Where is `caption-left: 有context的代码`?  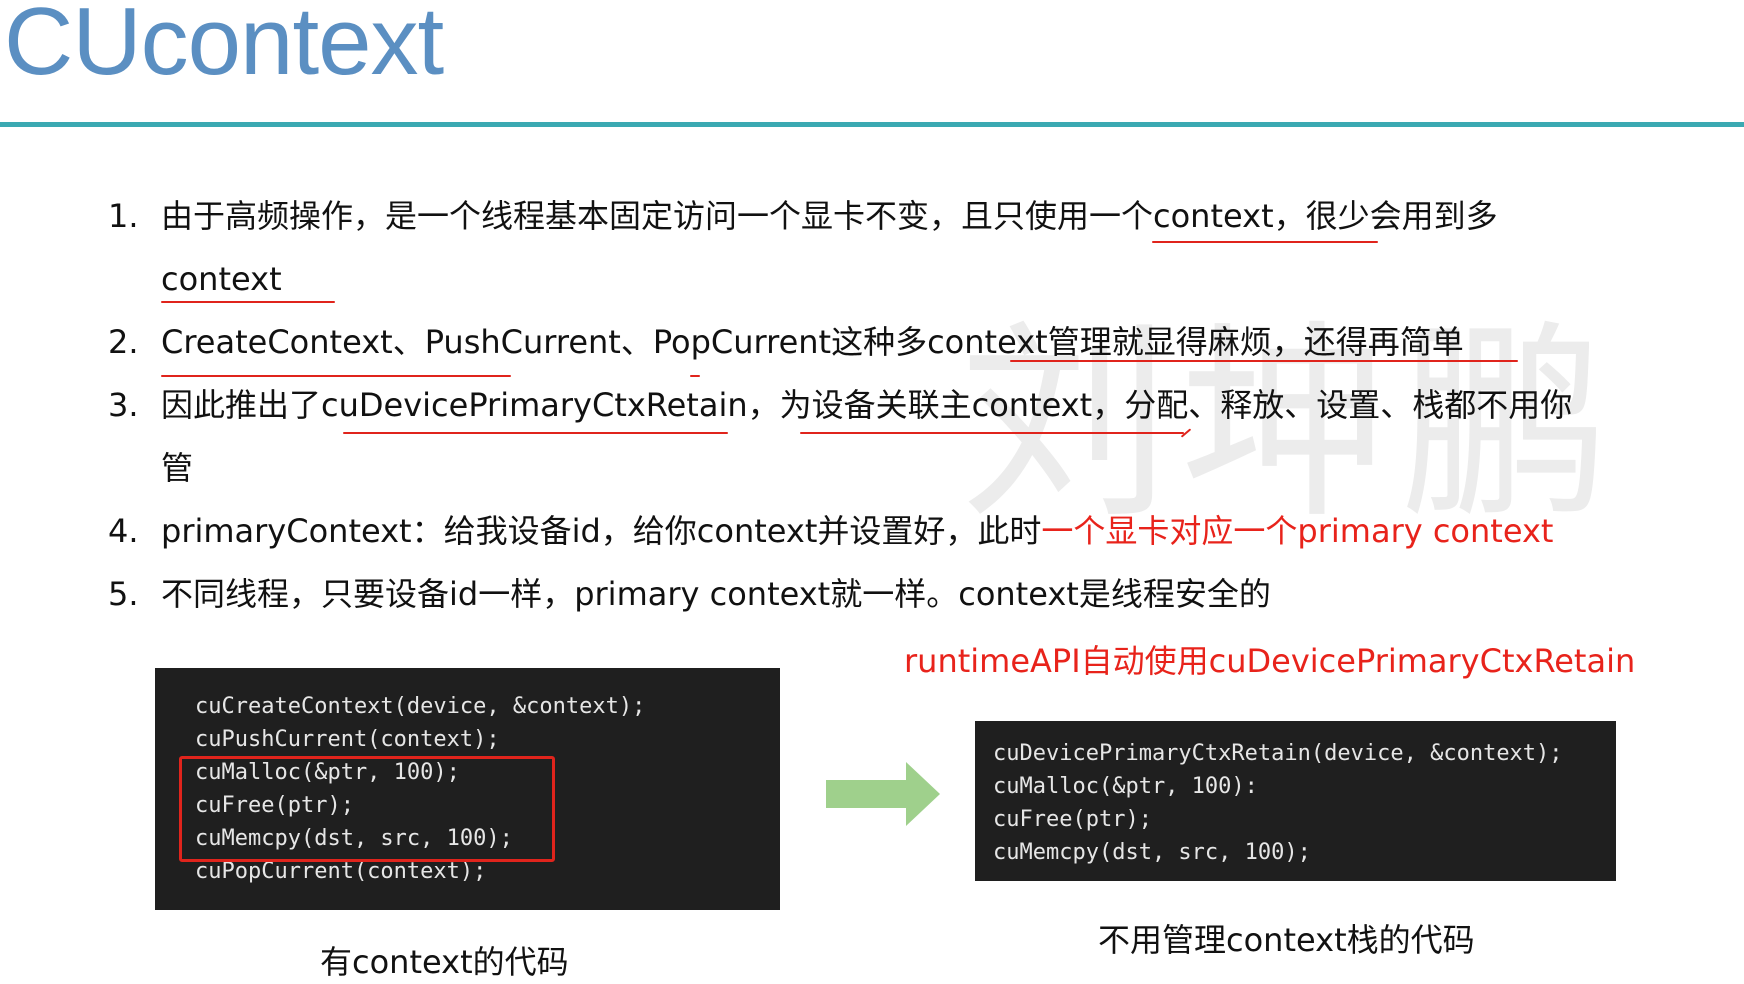
caption-left: 有context的代码 is located at coordinates (444, 962).